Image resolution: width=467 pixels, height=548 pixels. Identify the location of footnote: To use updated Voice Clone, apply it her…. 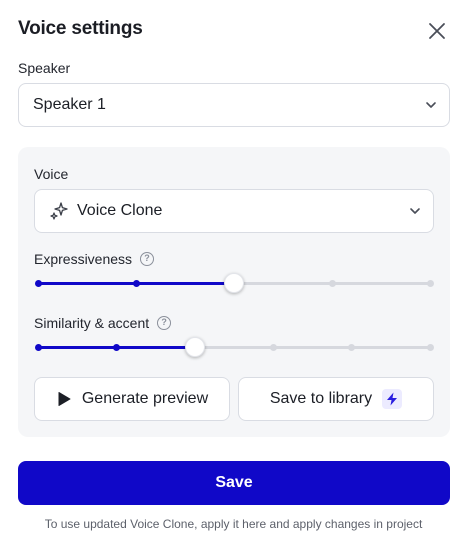
(233, 524).